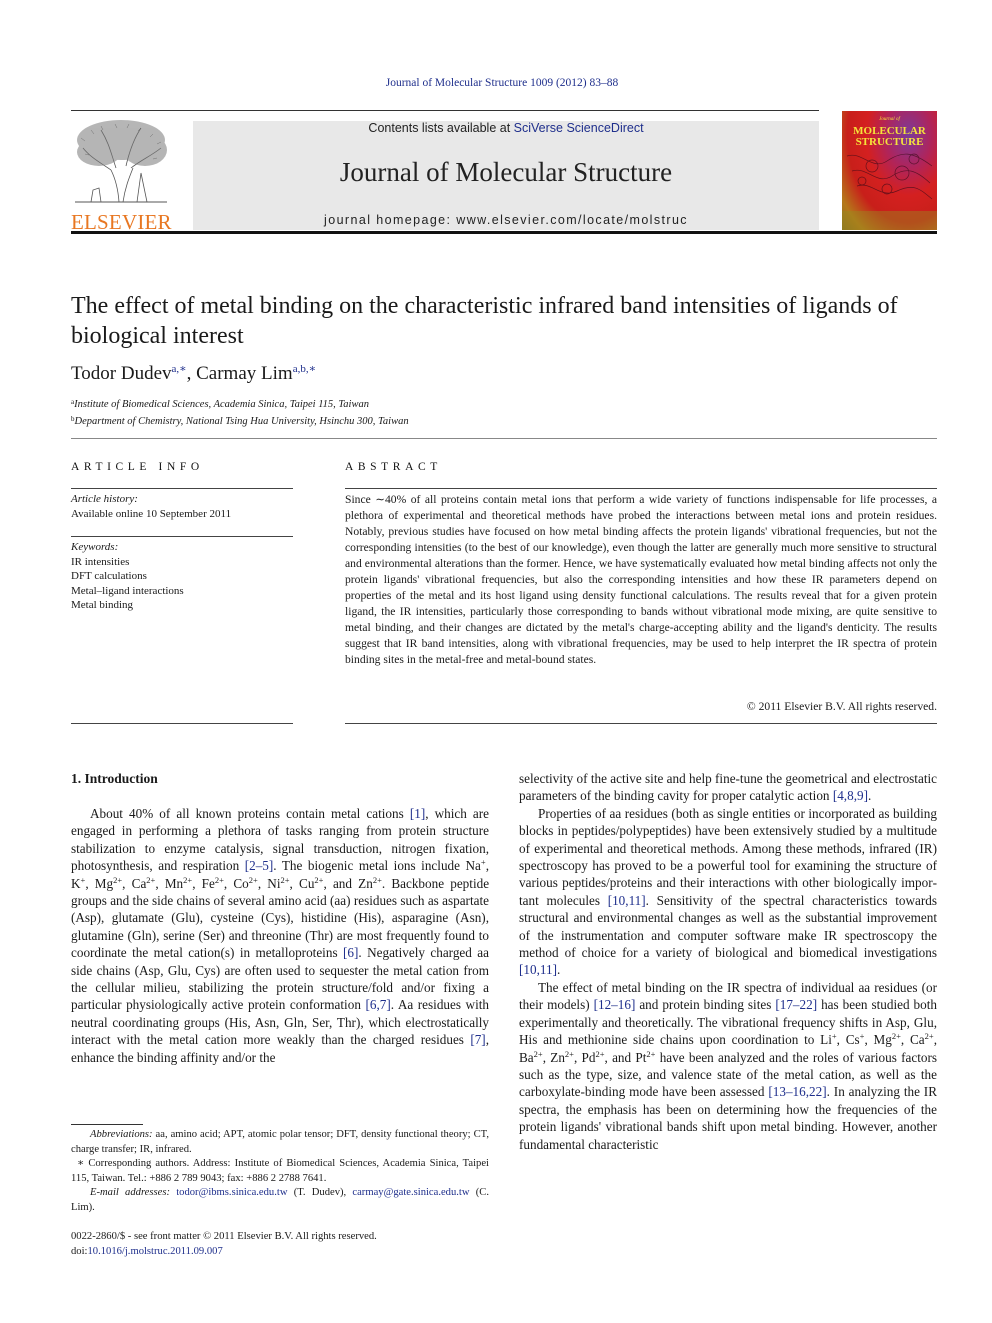 This screenshot has width=992, height=1323. I want to click on paragraph-text: , Mn, so click(169, 883).